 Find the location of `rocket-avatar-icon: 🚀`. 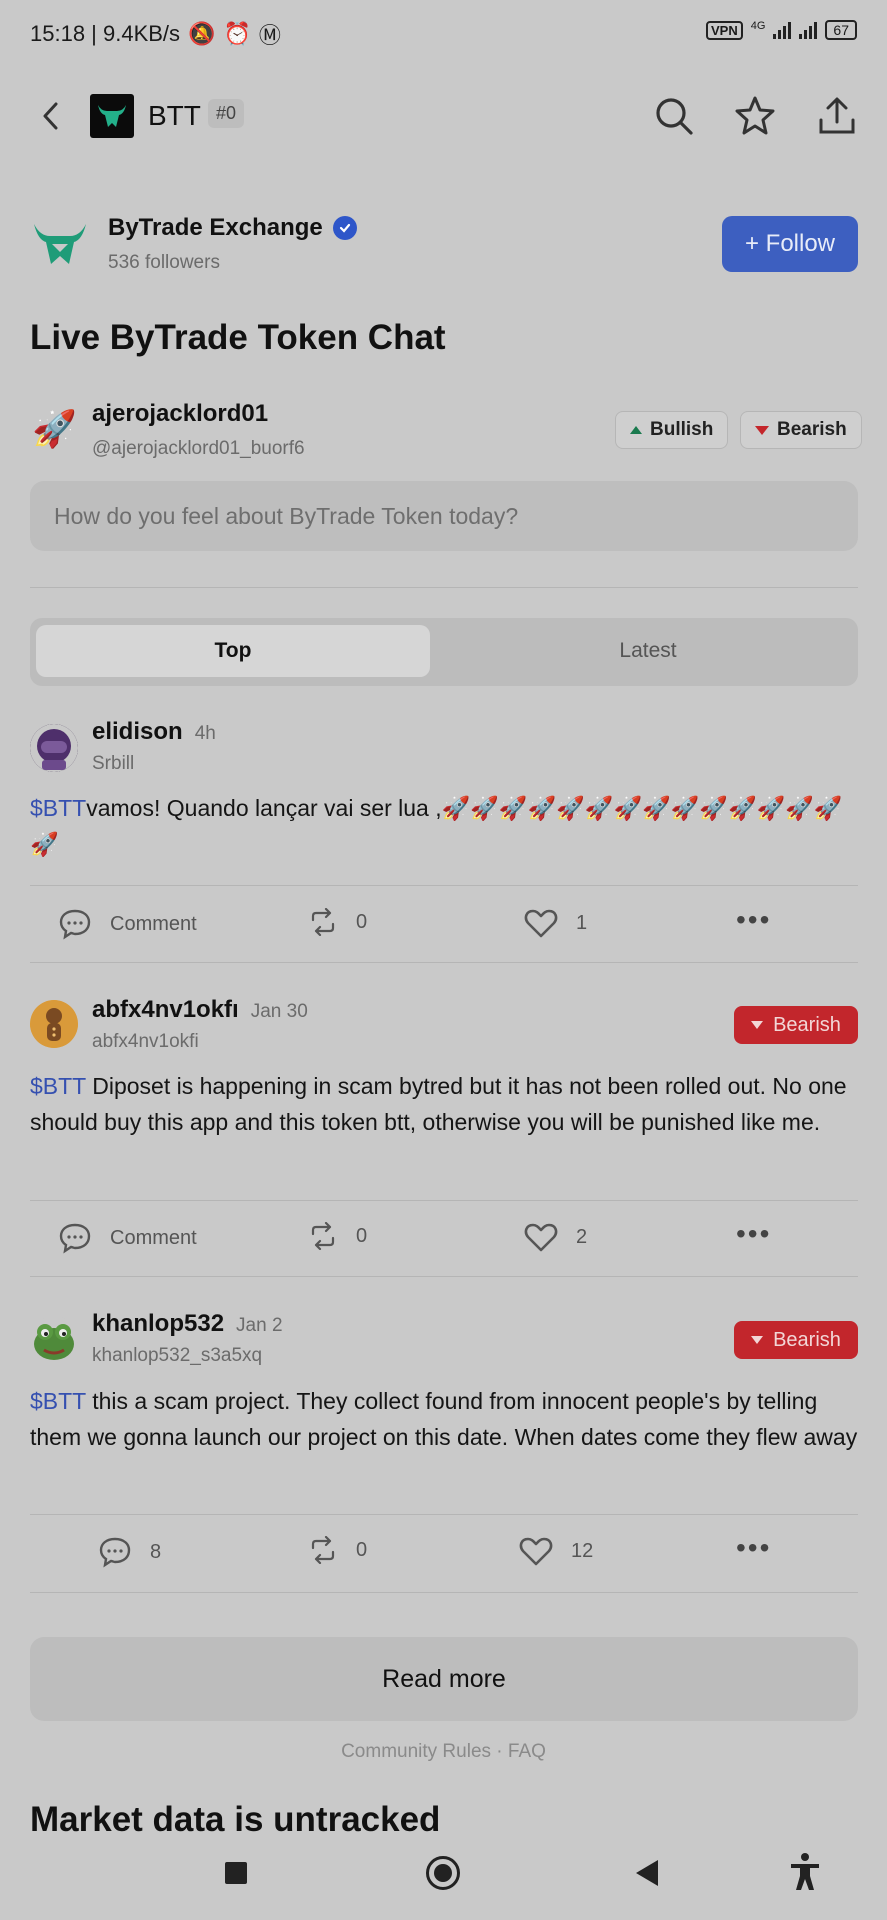

rocket-avatar-icon: 🚀 is located at coordinates (54, 428).